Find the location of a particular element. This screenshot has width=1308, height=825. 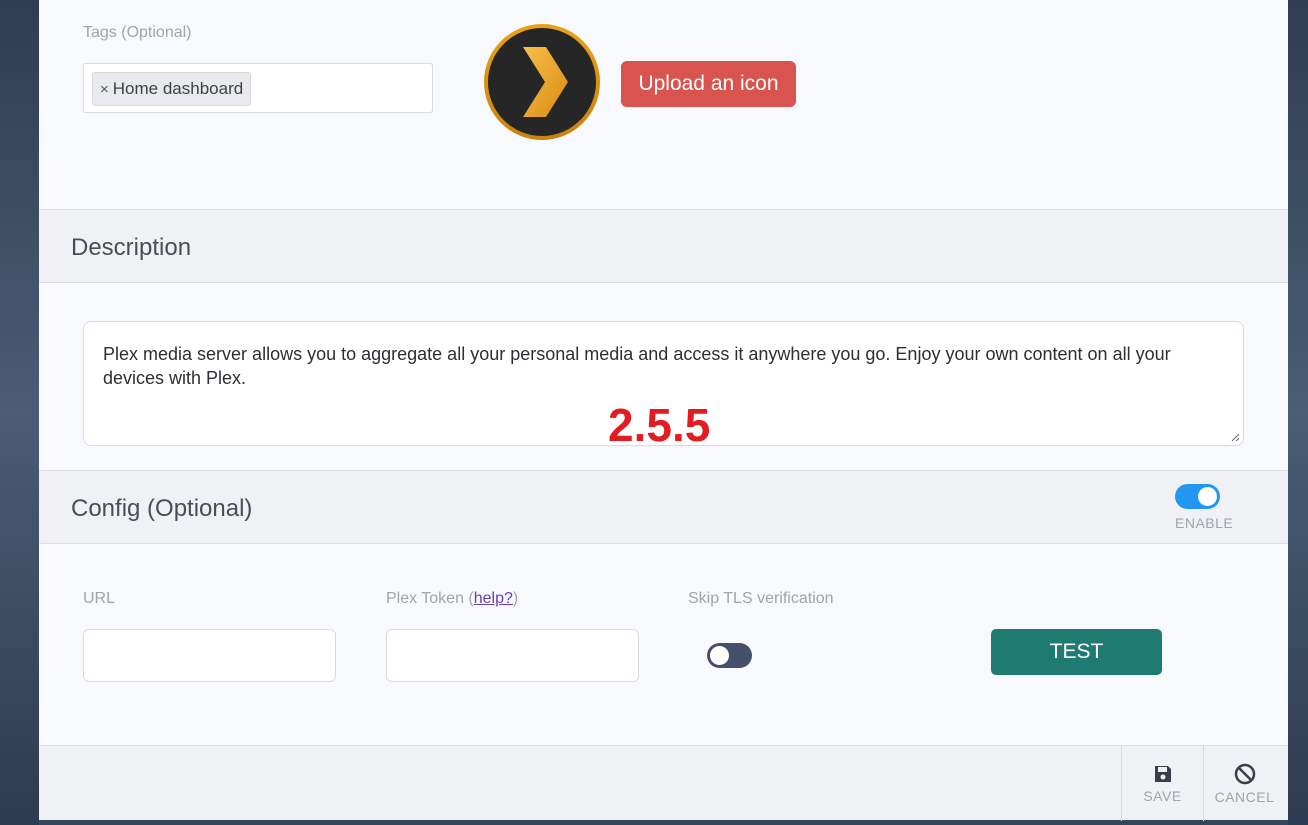

background-left is located at coordinates (19, 412).